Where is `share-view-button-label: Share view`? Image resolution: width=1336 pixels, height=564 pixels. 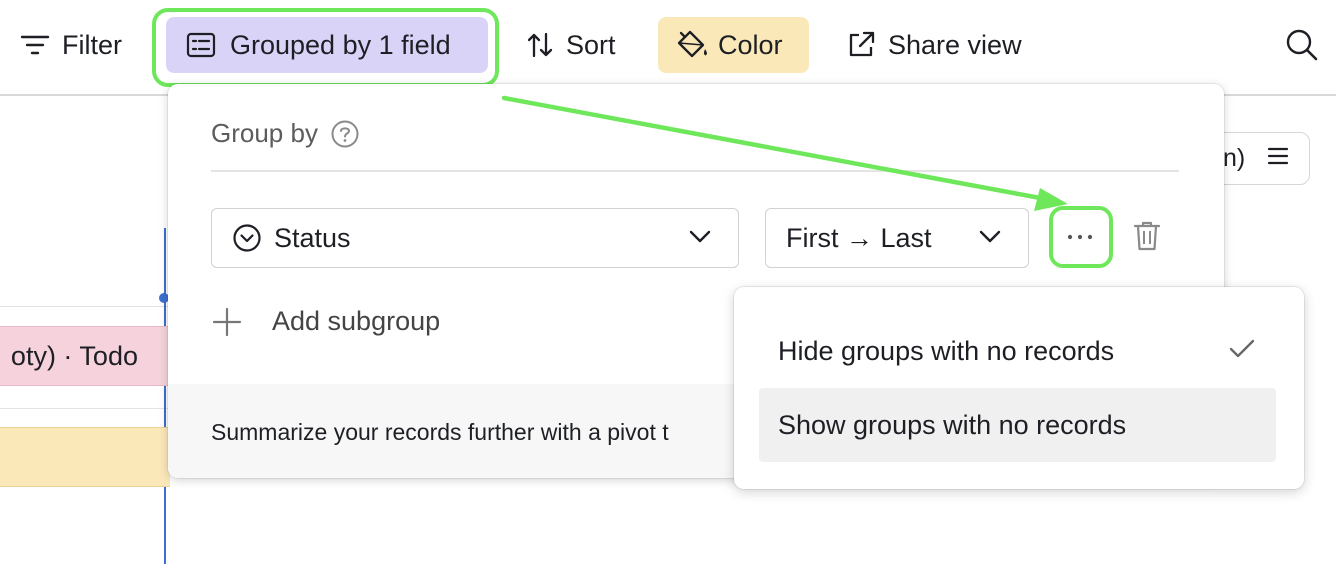 share-view-button-label: Share view is located at coordinates (955, 44).